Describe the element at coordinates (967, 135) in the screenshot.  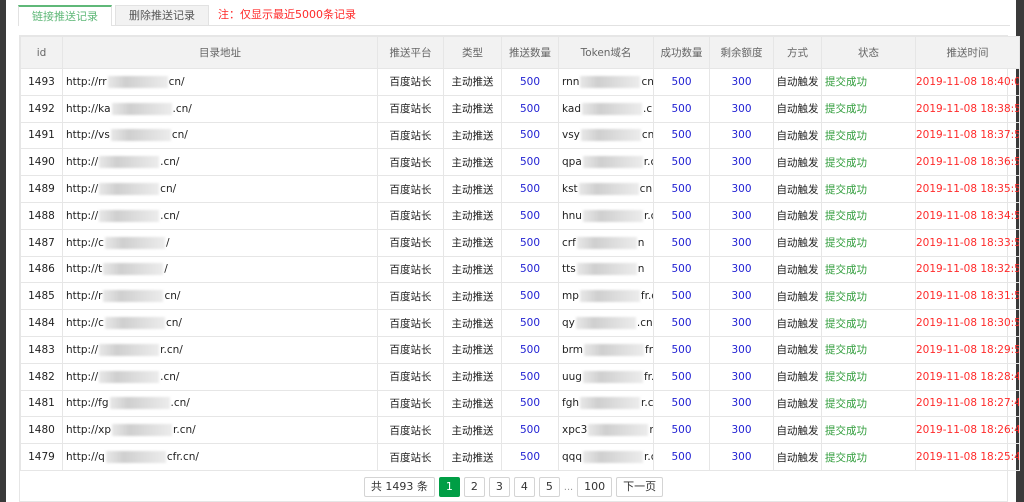
I see `cell-time: 2019-11-08 18:37:58` at that location.